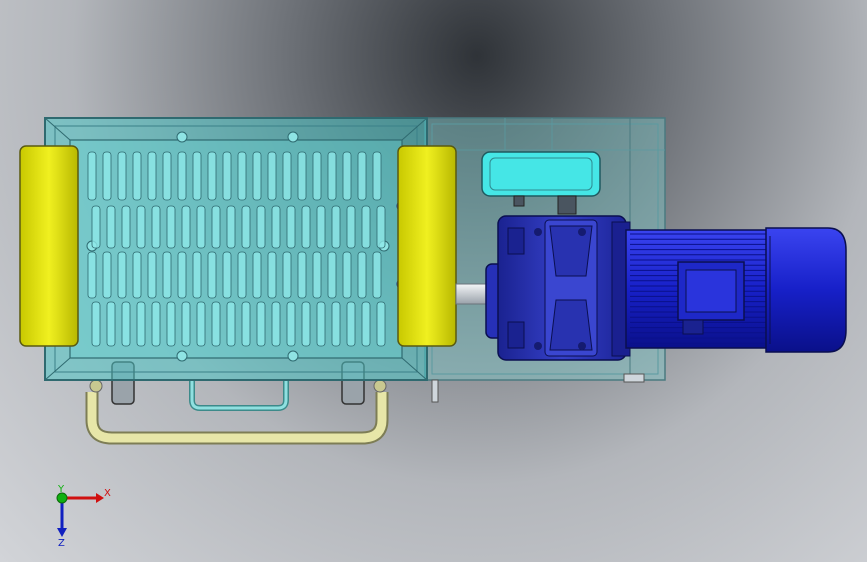 The image size is (867, 562). What do you see at coordinates (107, 493) in the screenshot?
I see `x-axis-label: X` at bounding box center [107, 493].